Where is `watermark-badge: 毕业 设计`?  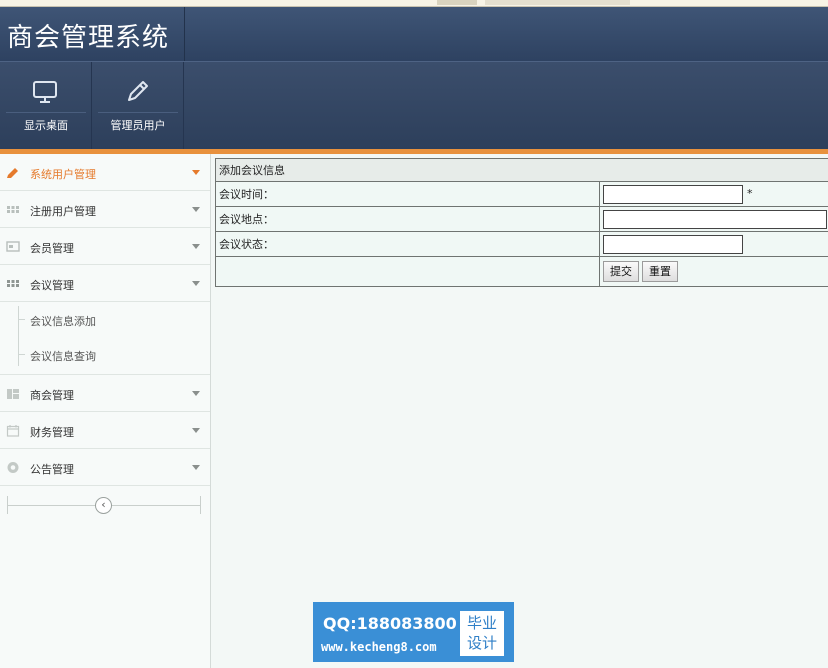 watermark-badge: 毕业 设计 is located at coordinates (482, 633).